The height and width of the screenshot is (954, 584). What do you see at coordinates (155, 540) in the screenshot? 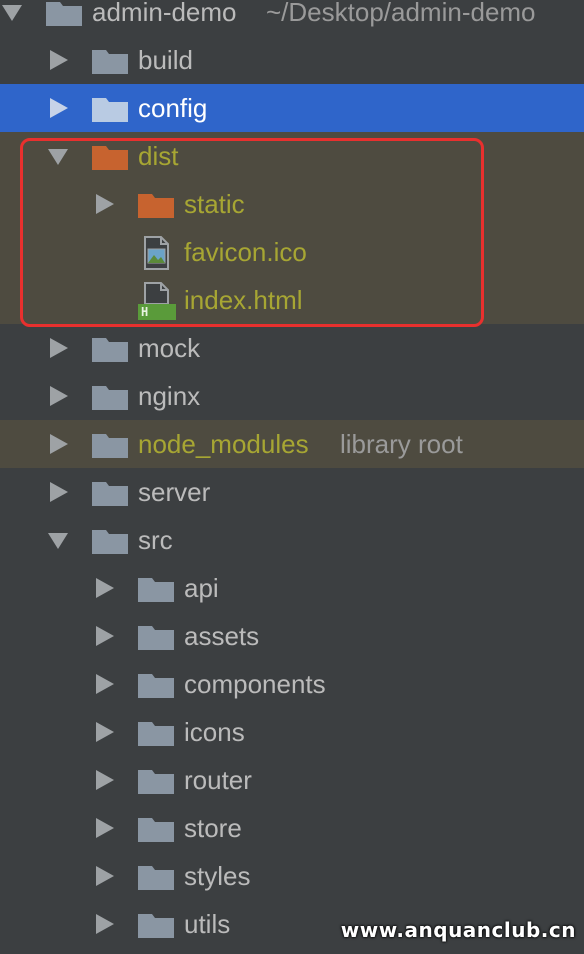
I see `tree-item-label: src` at bounding box center [155, 540].